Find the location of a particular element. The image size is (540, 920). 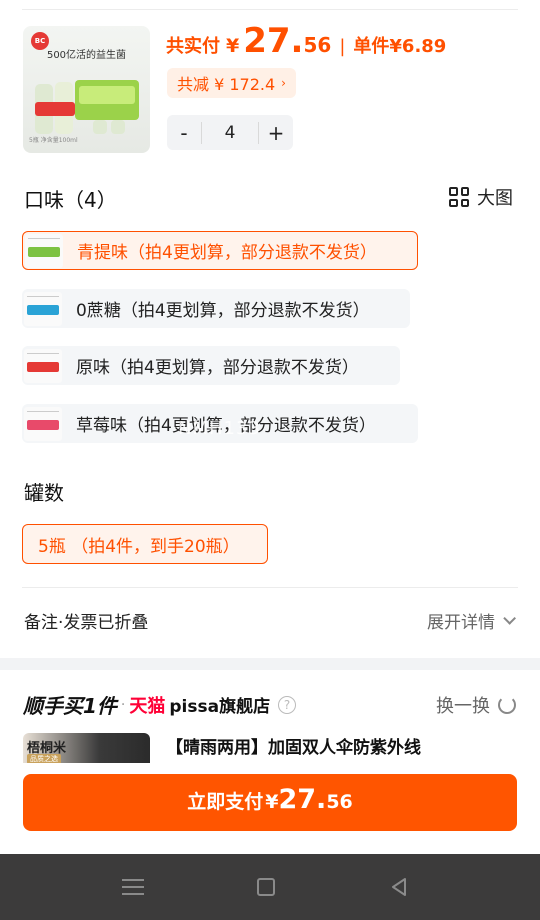

refresh-label: 换一换 is located at coordinates (463, 706).